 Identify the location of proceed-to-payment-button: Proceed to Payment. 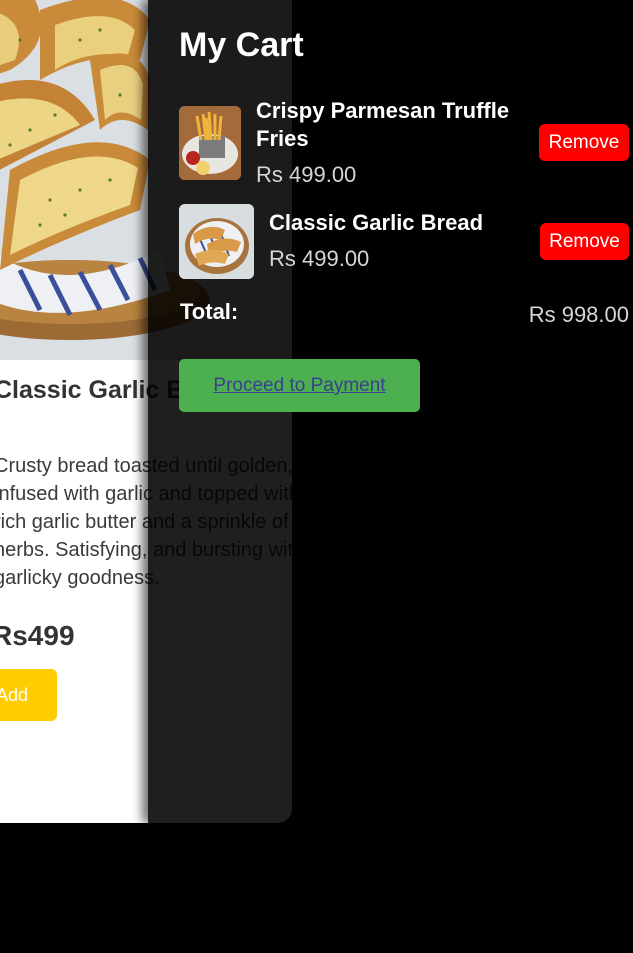
(299, 385).